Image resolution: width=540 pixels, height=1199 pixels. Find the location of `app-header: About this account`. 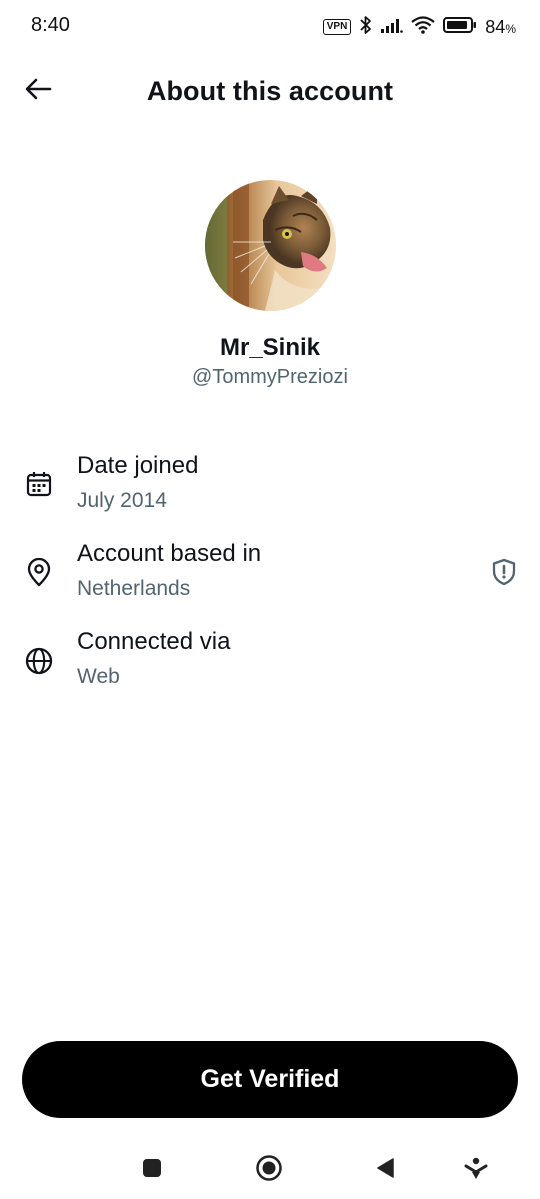

app-header: About this account is located at coordinates (270, 91).